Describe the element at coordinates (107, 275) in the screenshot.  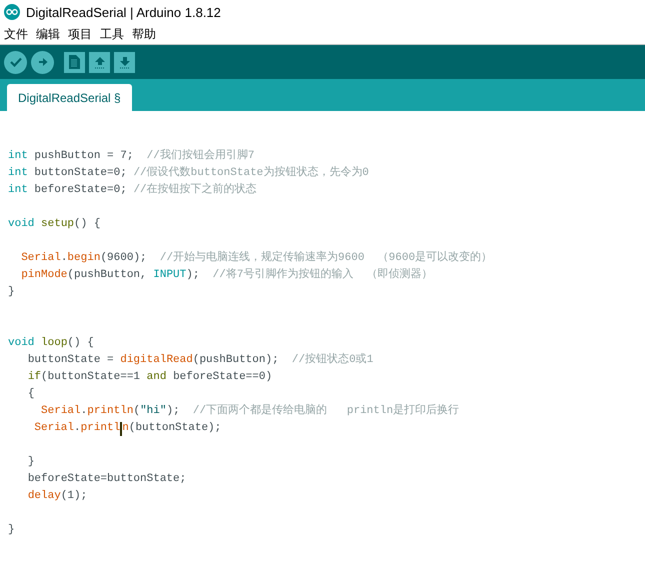
I see `code-text: (pushButton,` at that location.